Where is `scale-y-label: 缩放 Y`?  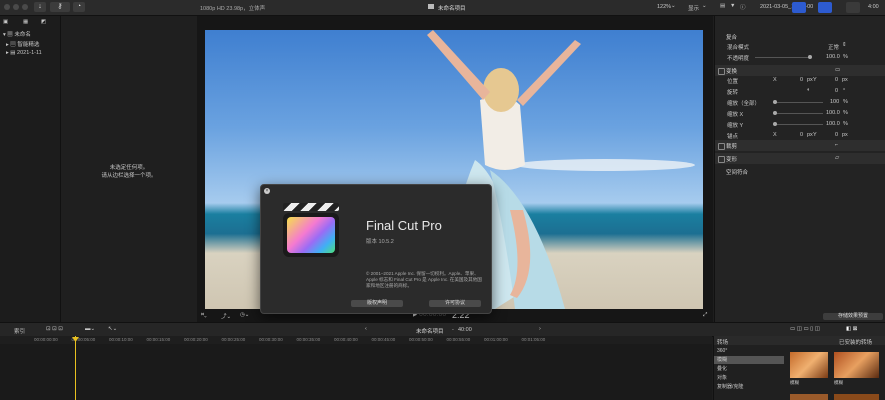 scale-y-label: 缩放 Y is located at coordinates (735, 126).